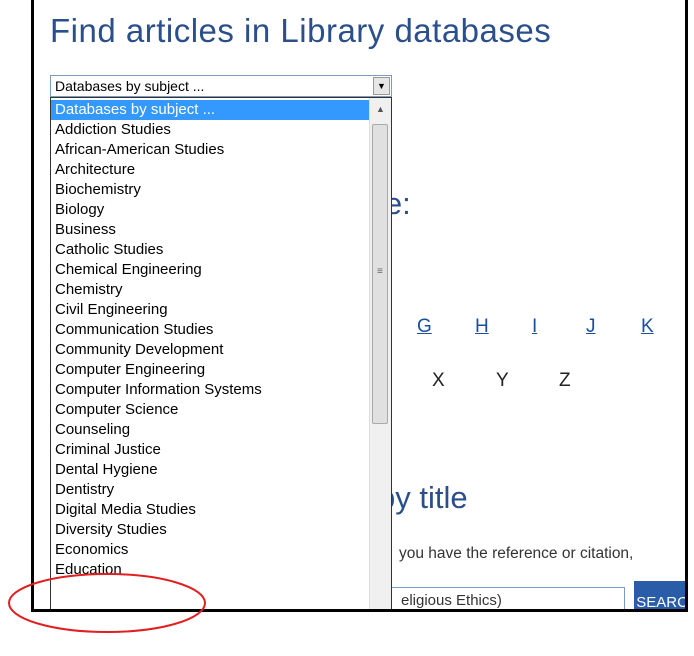 This screenshot has width=694, height=656. What do you see at coordinates (502, 380) in the screenshot?
I see `letter-y: Y` at bounding box center [502, 380].